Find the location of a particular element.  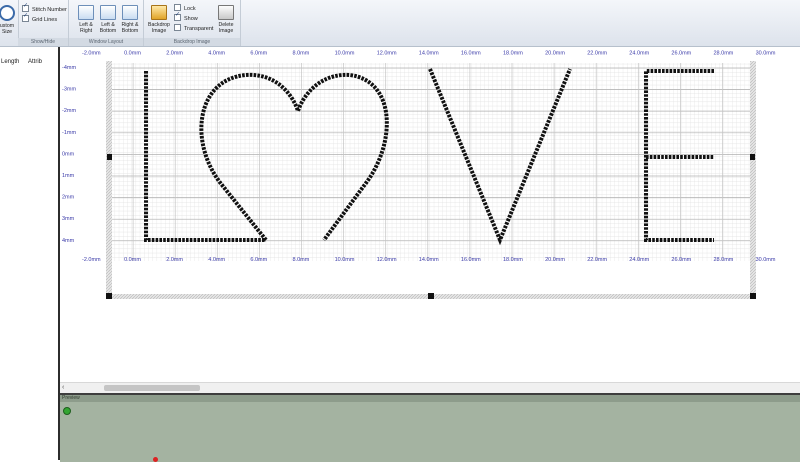

left-ruler: -4mm -3mm -2mm -1mm 0mm 1mm 2mm 3mm 4mm is located at coordinates (69, 154).